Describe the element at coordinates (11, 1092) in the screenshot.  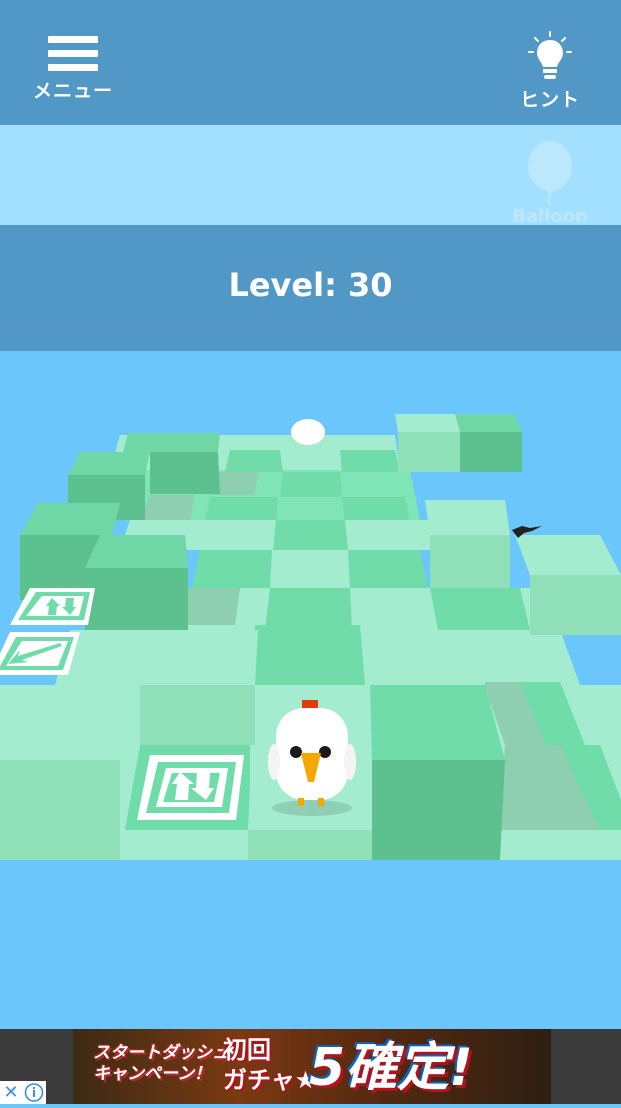
I see `ad-close-icon: ✕` at that location.